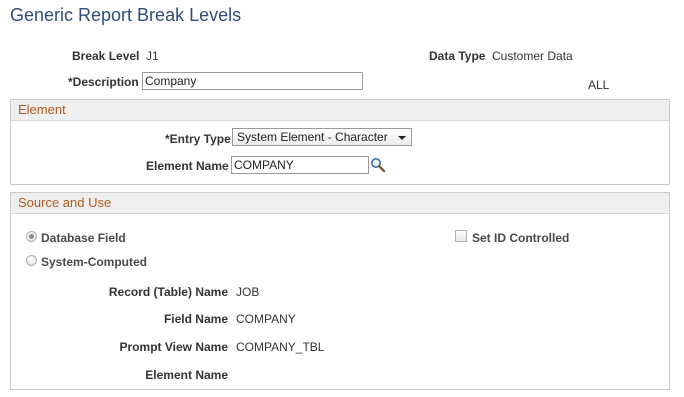 This screenshot has height=397, width=684. Describe the element at coordinates (186, 375) in the screenshot. I see `source-element-name-label: Element Name` at that location.